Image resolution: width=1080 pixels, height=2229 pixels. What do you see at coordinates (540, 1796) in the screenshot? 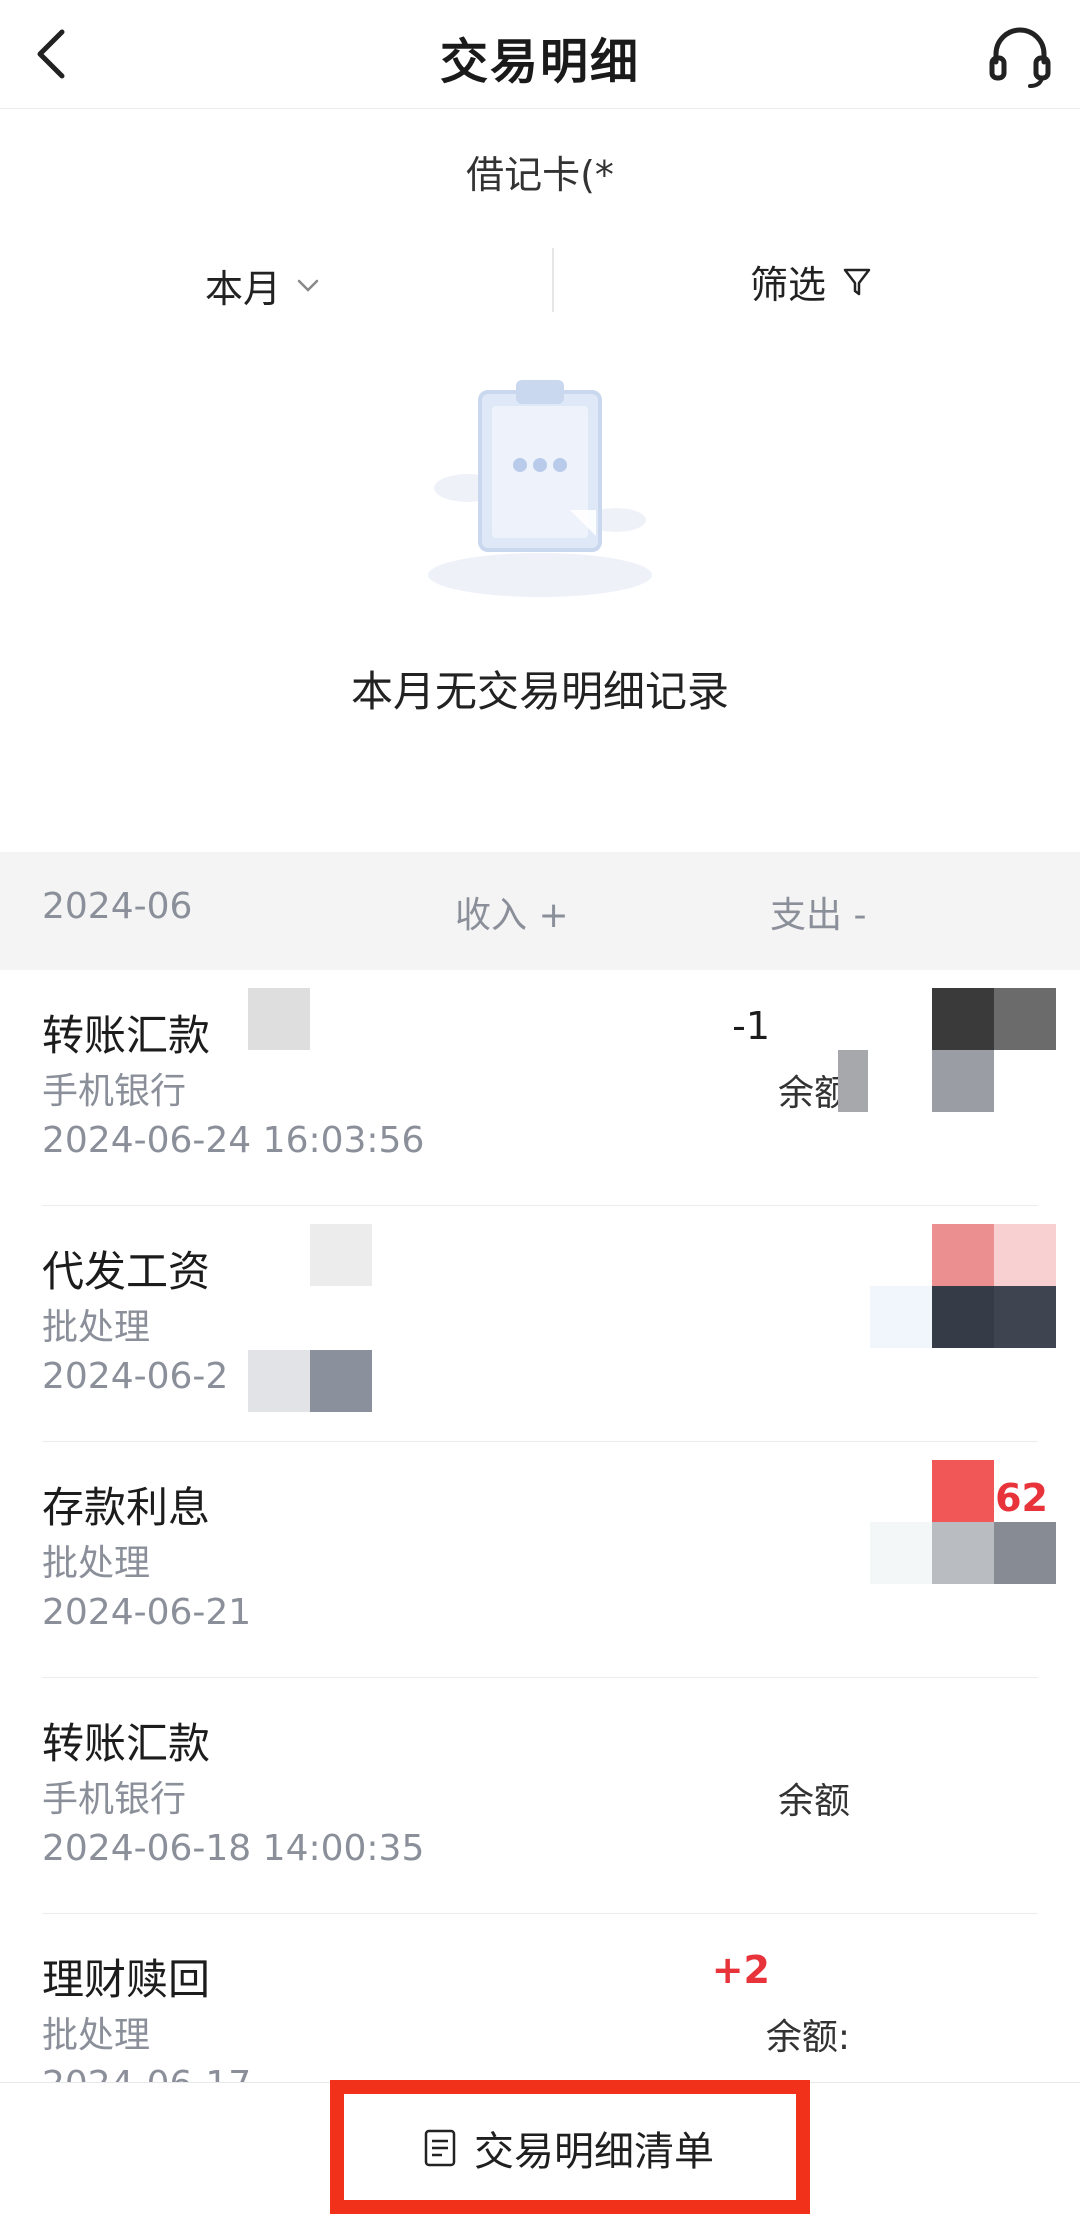
I see `transaction-row: 转账汇款 手机银行 2024-06-18 14:00:35 余额` at bounding box center [540, 1796].